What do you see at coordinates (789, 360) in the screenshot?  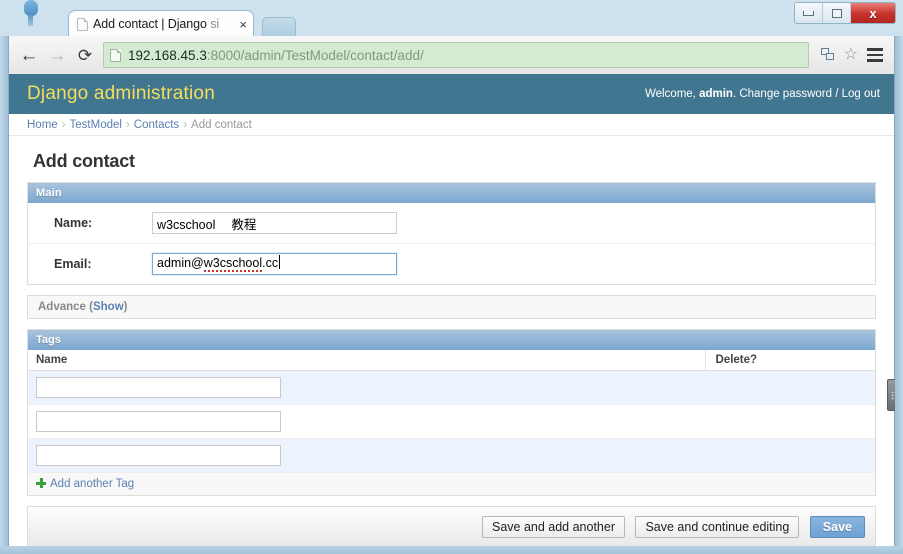 I see `tags-col-delete: Delete?` at bounding box center [789, 360].